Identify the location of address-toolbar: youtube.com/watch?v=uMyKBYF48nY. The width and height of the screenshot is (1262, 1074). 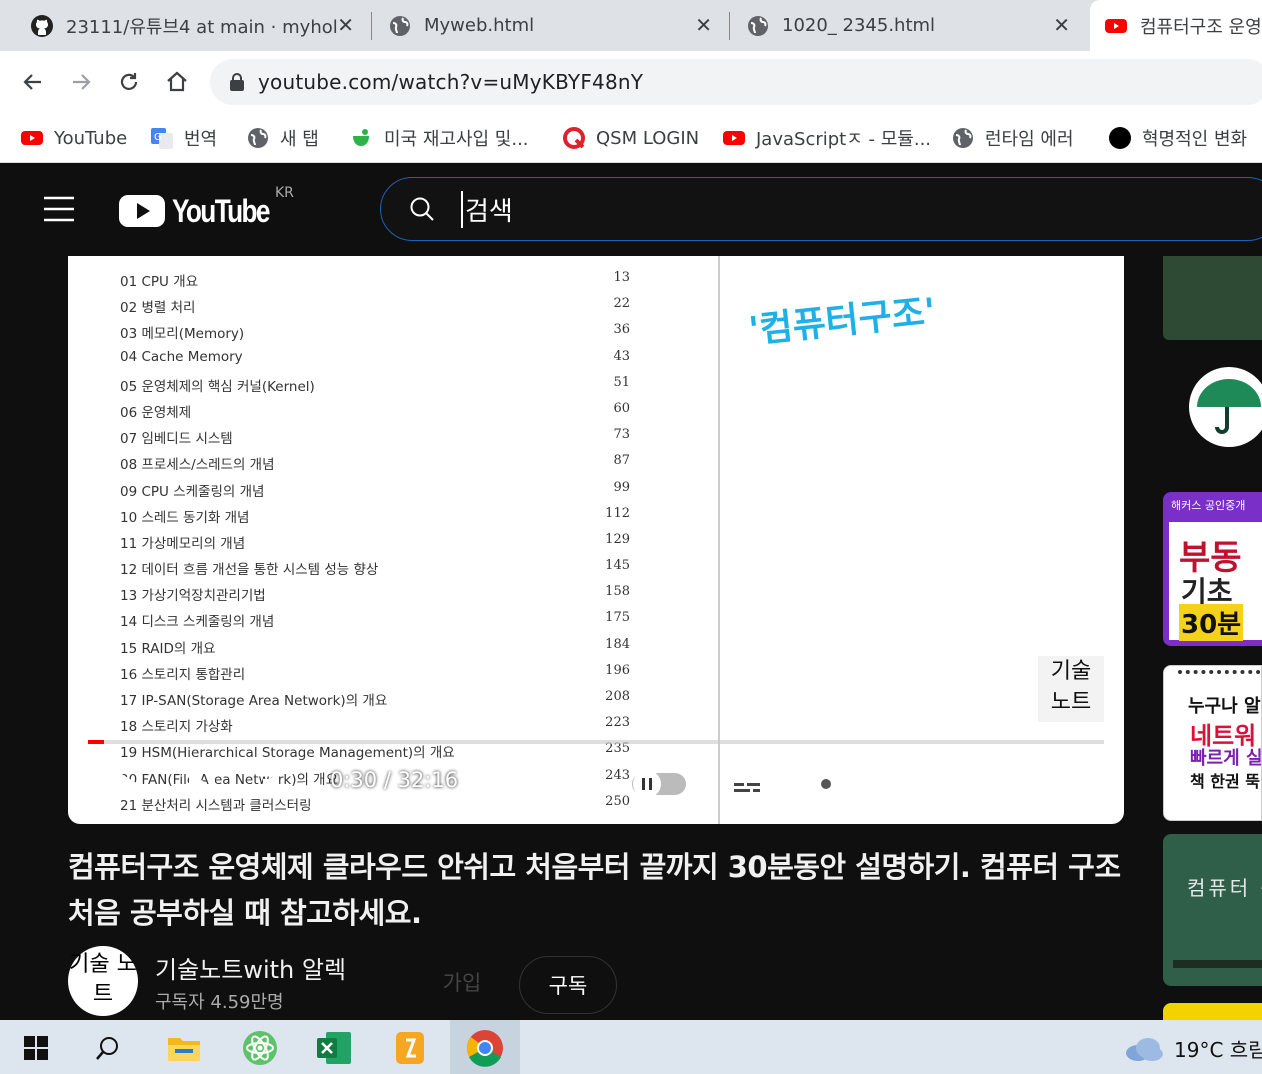
(631, 82).